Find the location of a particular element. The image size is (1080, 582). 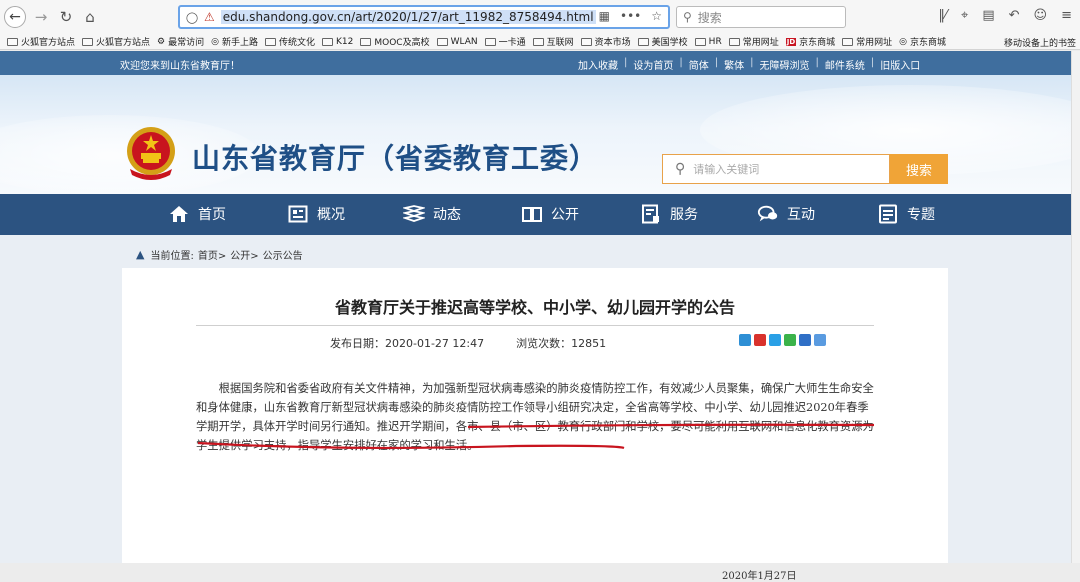

library-icon: ‖⁄ is located at coordinates (942, 15).